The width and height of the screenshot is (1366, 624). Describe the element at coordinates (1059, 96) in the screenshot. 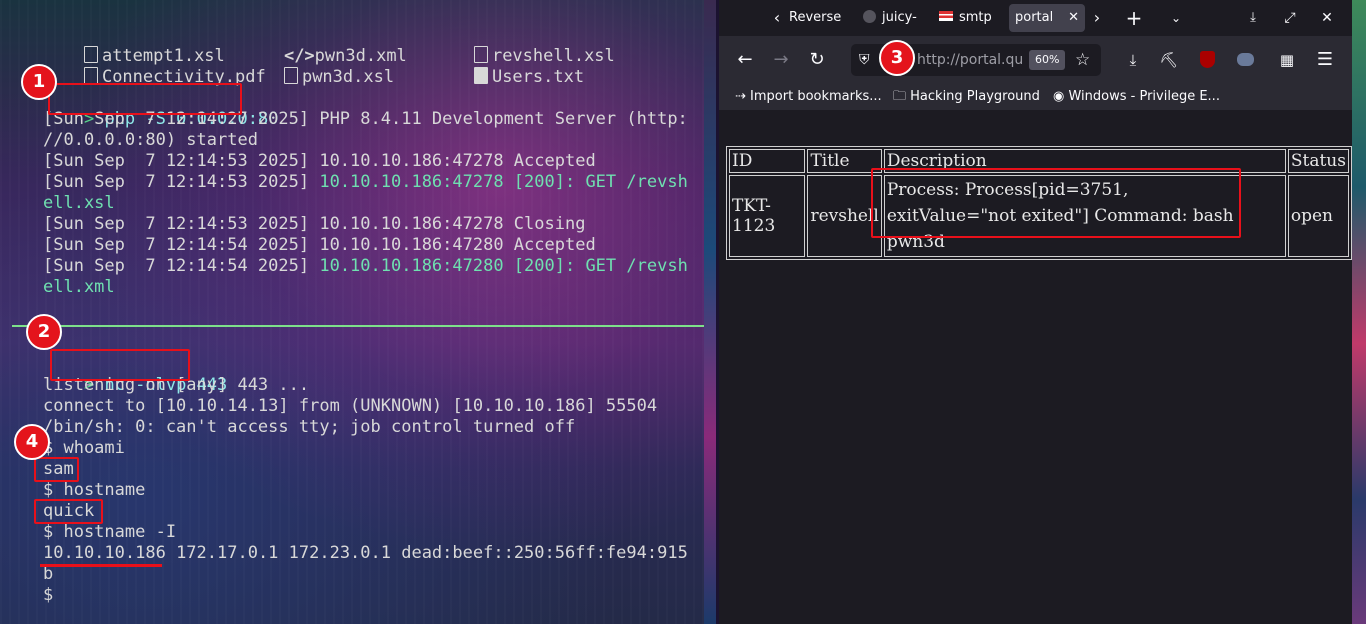

I see `bookmark-favicon: ◉` at that location.